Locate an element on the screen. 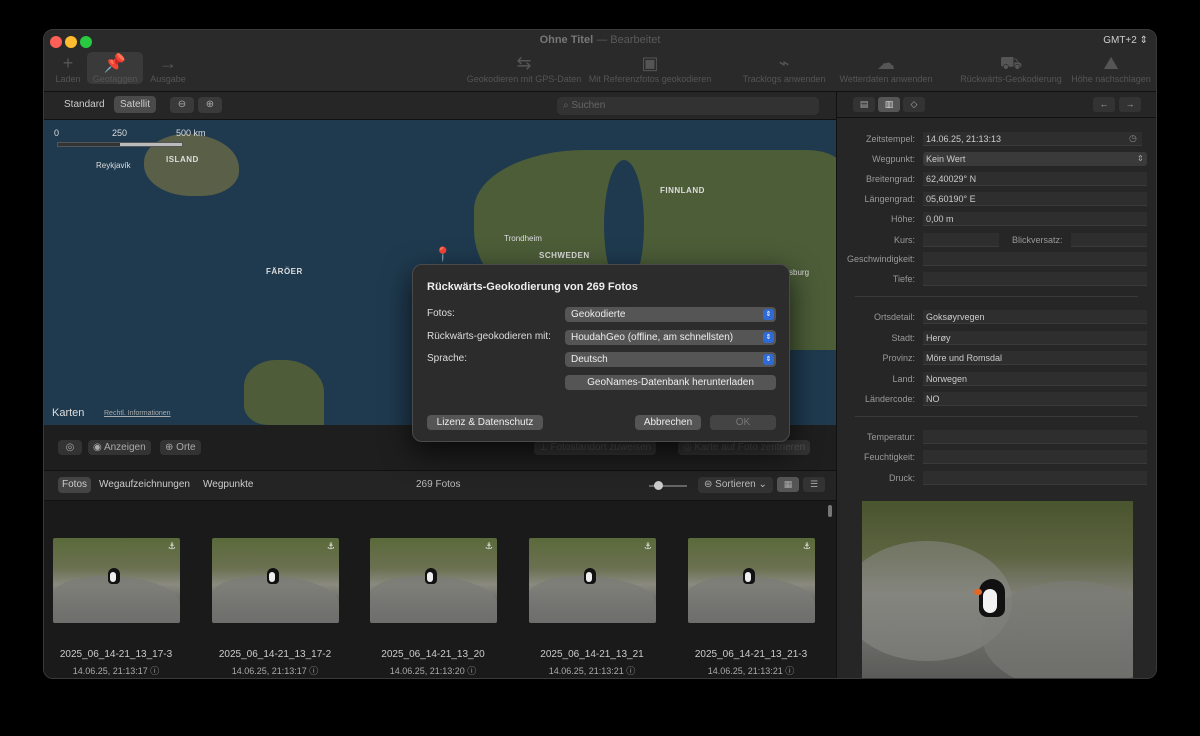  geocoder-select: HoudahGeo (offline, am schnellsten) ⇕ is located at coordinates (670, 337).